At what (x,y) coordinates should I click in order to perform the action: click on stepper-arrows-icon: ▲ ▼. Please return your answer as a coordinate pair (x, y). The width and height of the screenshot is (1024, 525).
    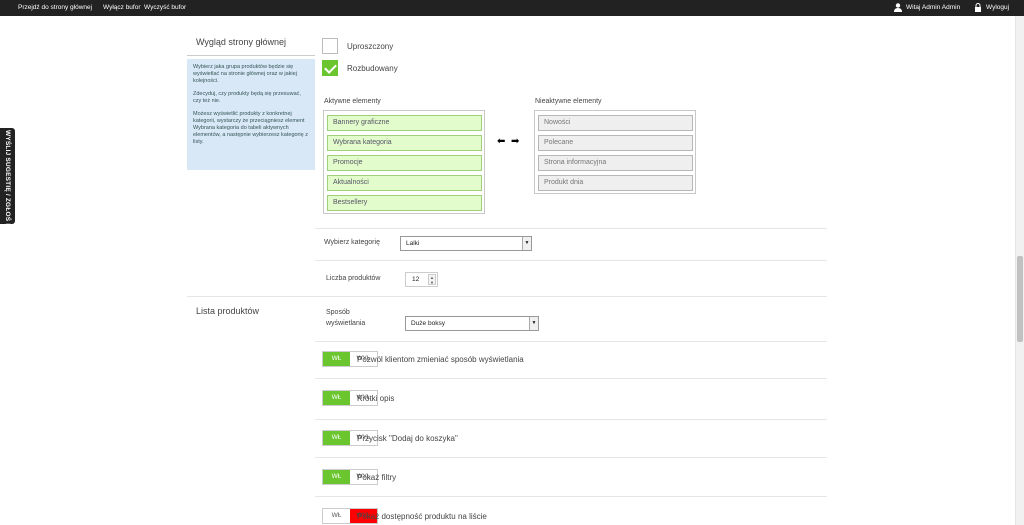
    Looking at the image, I should click on (432, 279).